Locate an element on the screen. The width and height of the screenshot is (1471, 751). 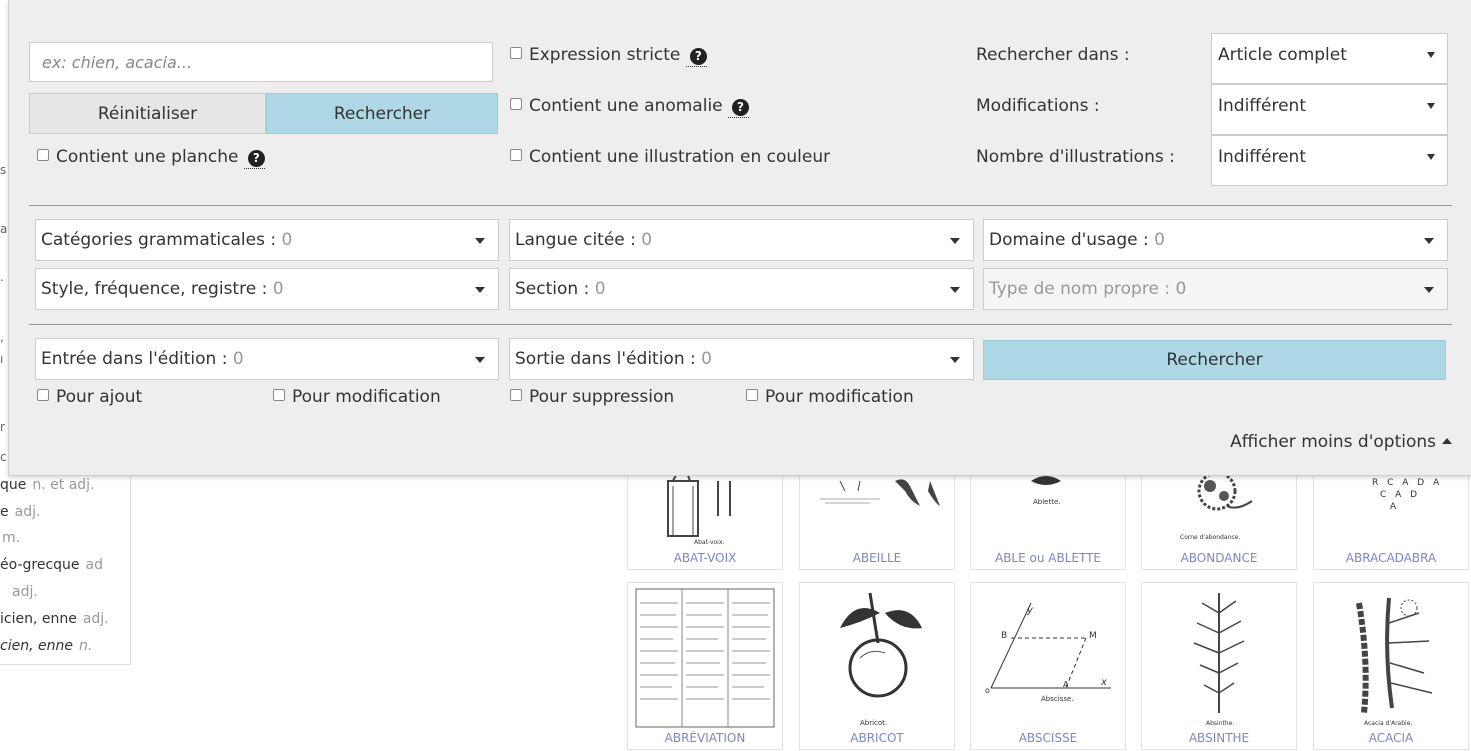
entry-edition-dropdown: Entrée dans l'édition : 0 is located at coordinates (267, 359).